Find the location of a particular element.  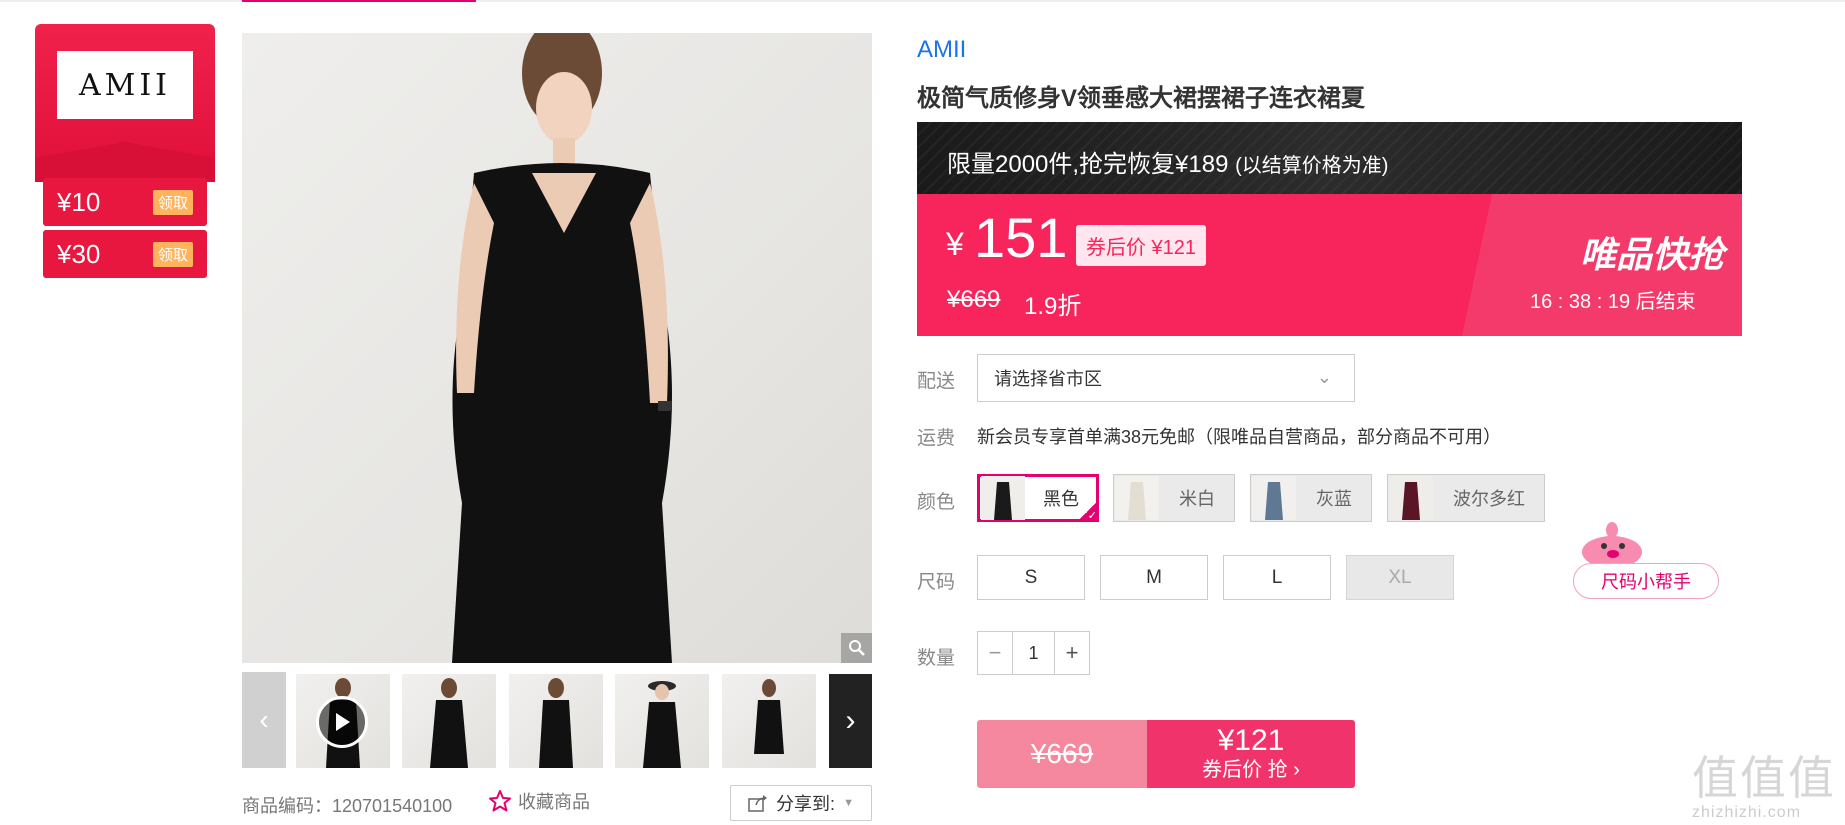

product-code-value: 120701540100 is located at coordinates (392, 806).